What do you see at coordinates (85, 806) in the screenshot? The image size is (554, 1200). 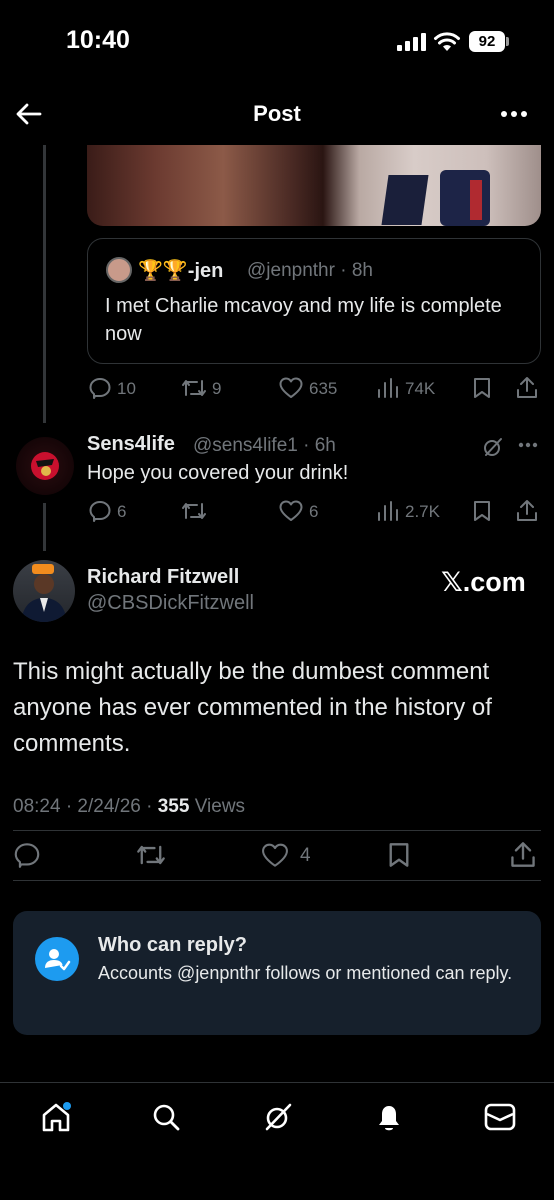 I see `post-time-date: 08:24 · 2/24/26 ·` at bounding box center [85, 806].